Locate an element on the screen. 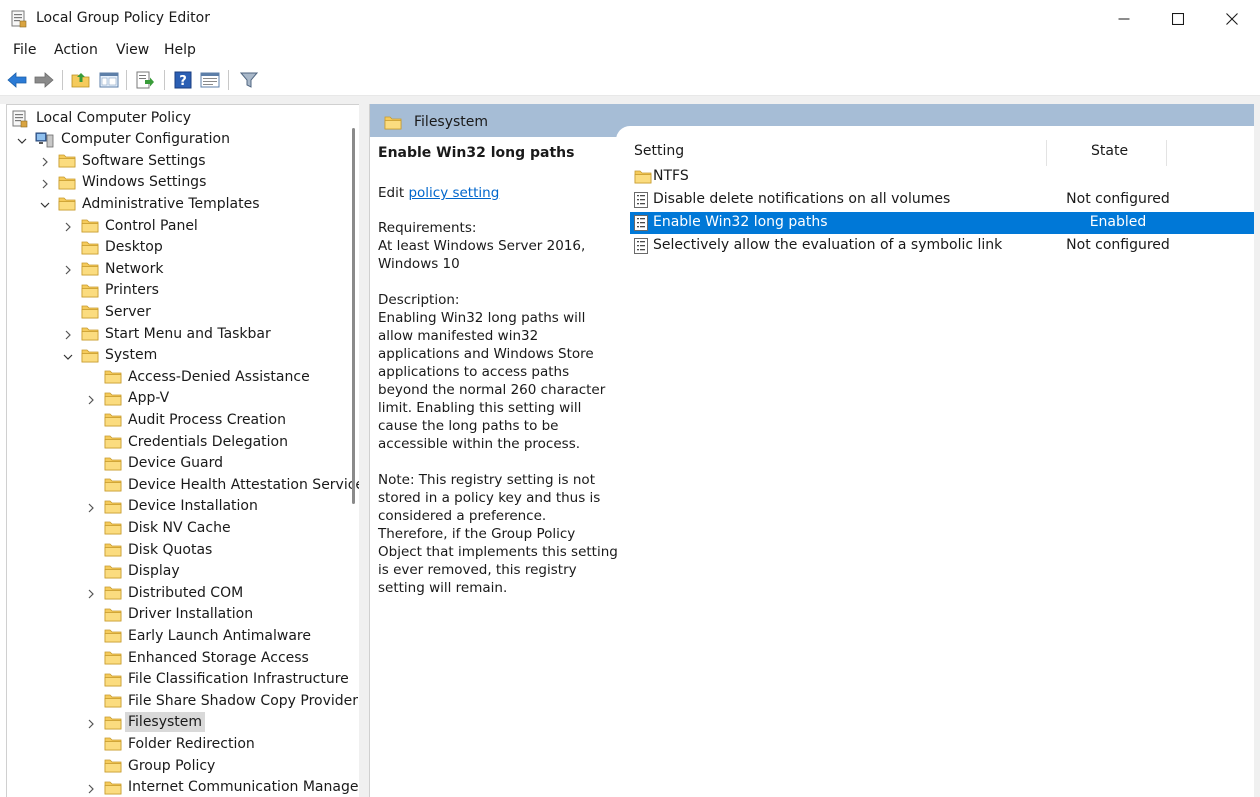 This screenshot has height=797, width=1260. tree-item: App-V is located at coordinates (130, 398).